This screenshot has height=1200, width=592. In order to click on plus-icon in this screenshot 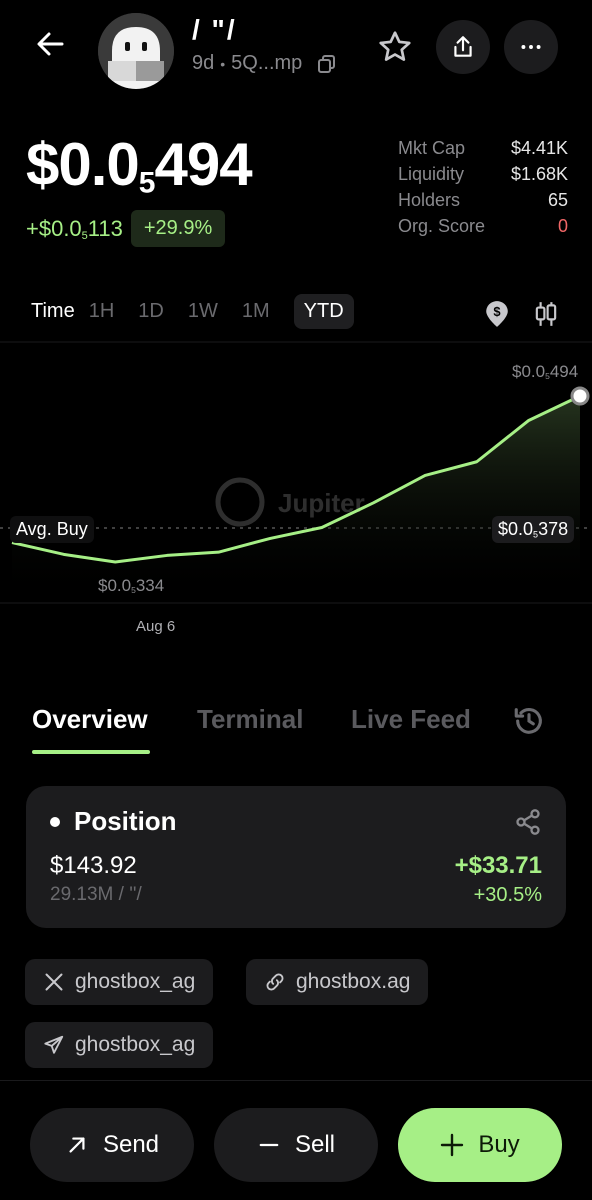, I will do `click(452, 1145)`.